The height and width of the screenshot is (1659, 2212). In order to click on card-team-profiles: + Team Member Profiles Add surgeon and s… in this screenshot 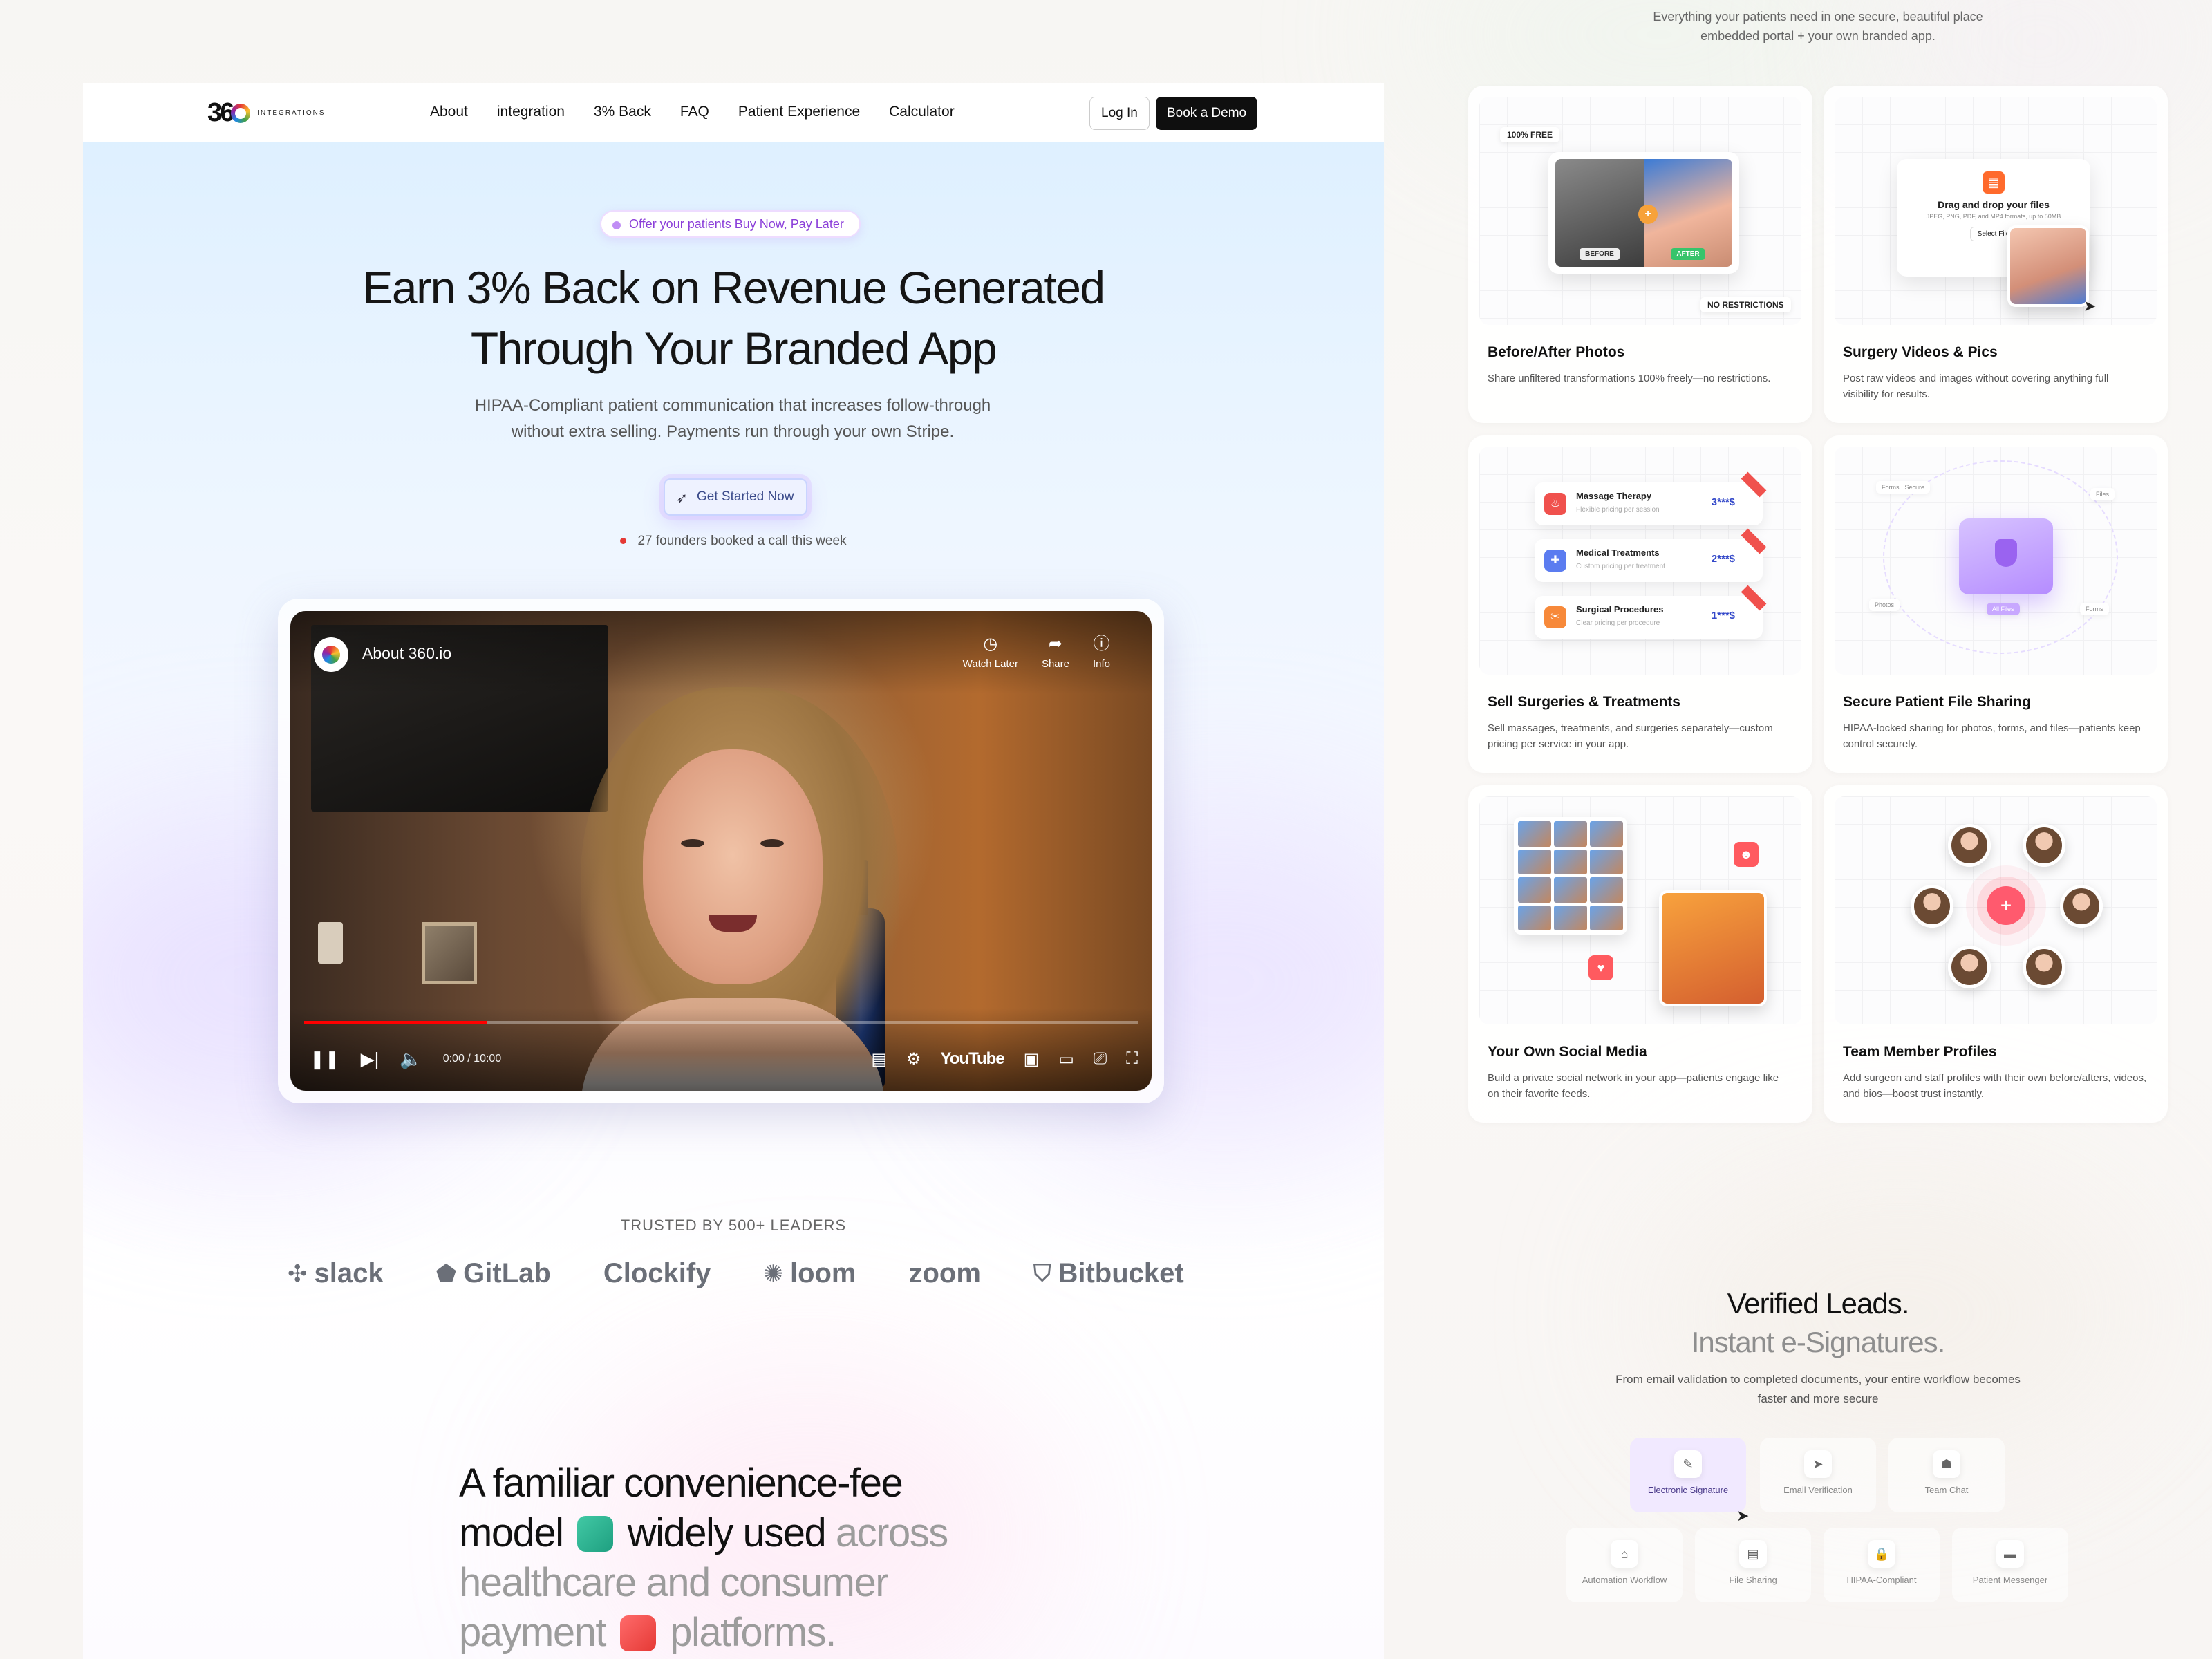, I will do `click(1996, 954)`.